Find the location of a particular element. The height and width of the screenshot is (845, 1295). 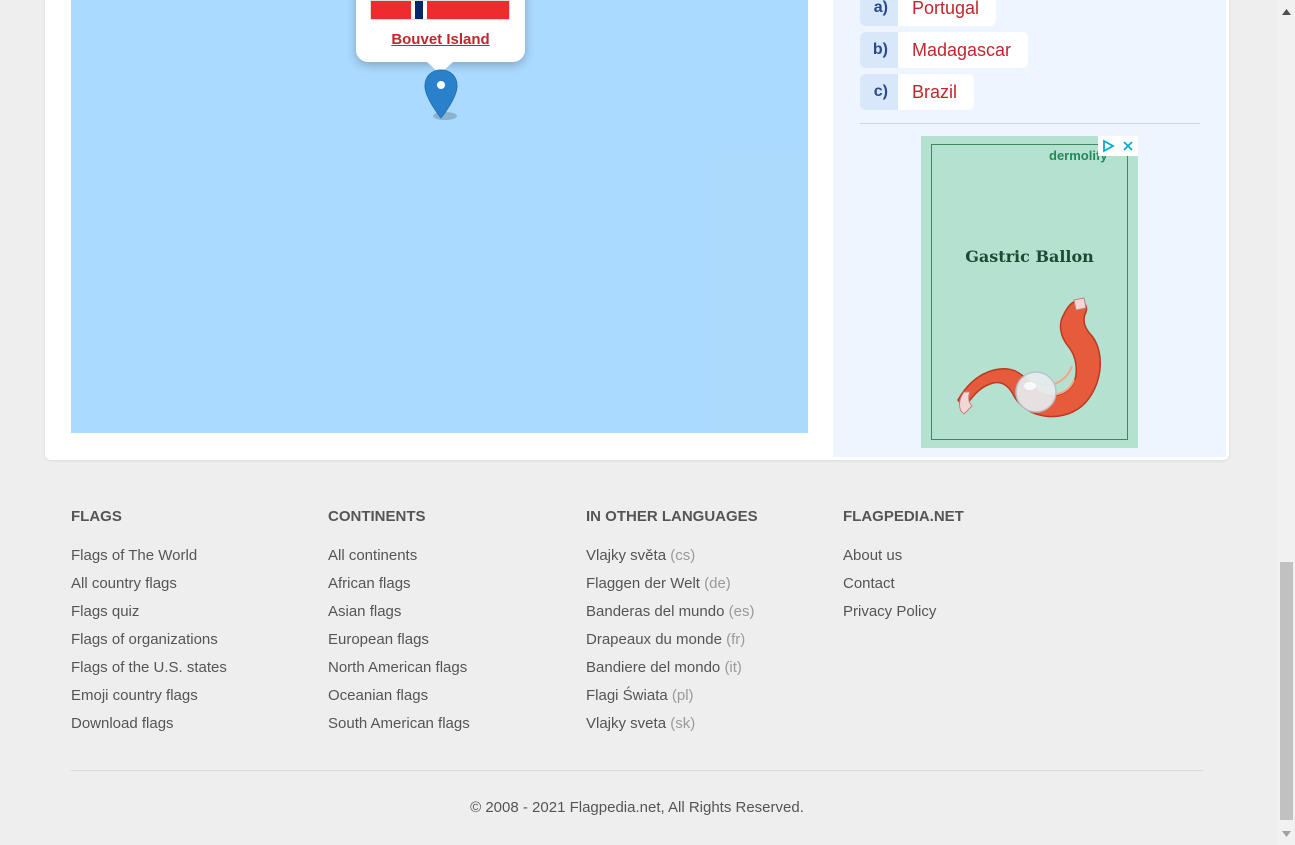

footer-link: Emoji country flags is located at coordinates (149, 701).